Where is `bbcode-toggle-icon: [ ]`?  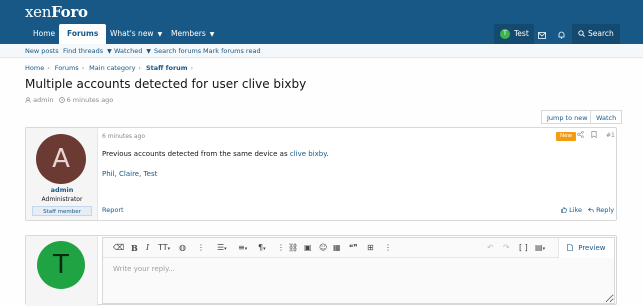
bbcode-toggle-icon: [ ] is located at coordinates (523, 248).